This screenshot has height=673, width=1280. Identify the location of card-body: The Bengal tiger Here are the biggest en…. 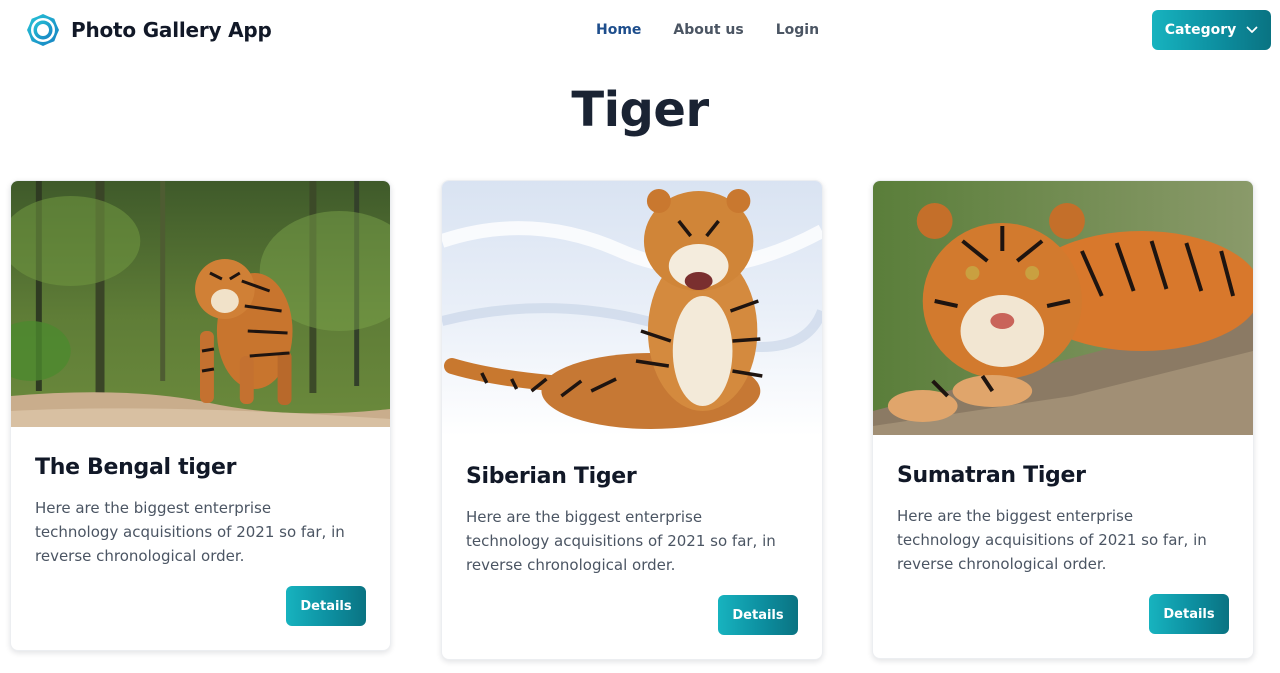
(200, 511).